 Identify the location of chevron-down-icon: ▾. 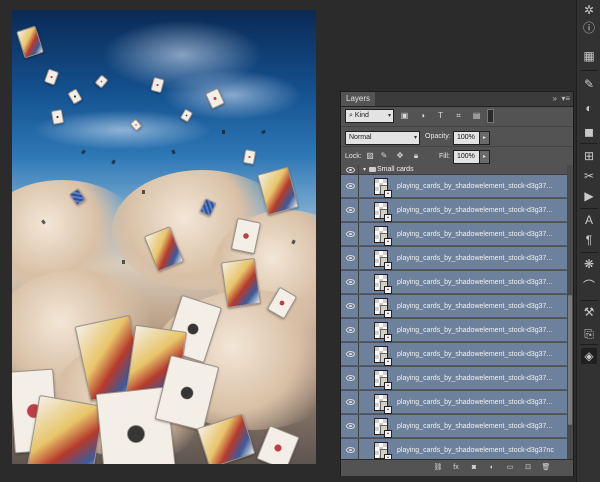
(364, 170).